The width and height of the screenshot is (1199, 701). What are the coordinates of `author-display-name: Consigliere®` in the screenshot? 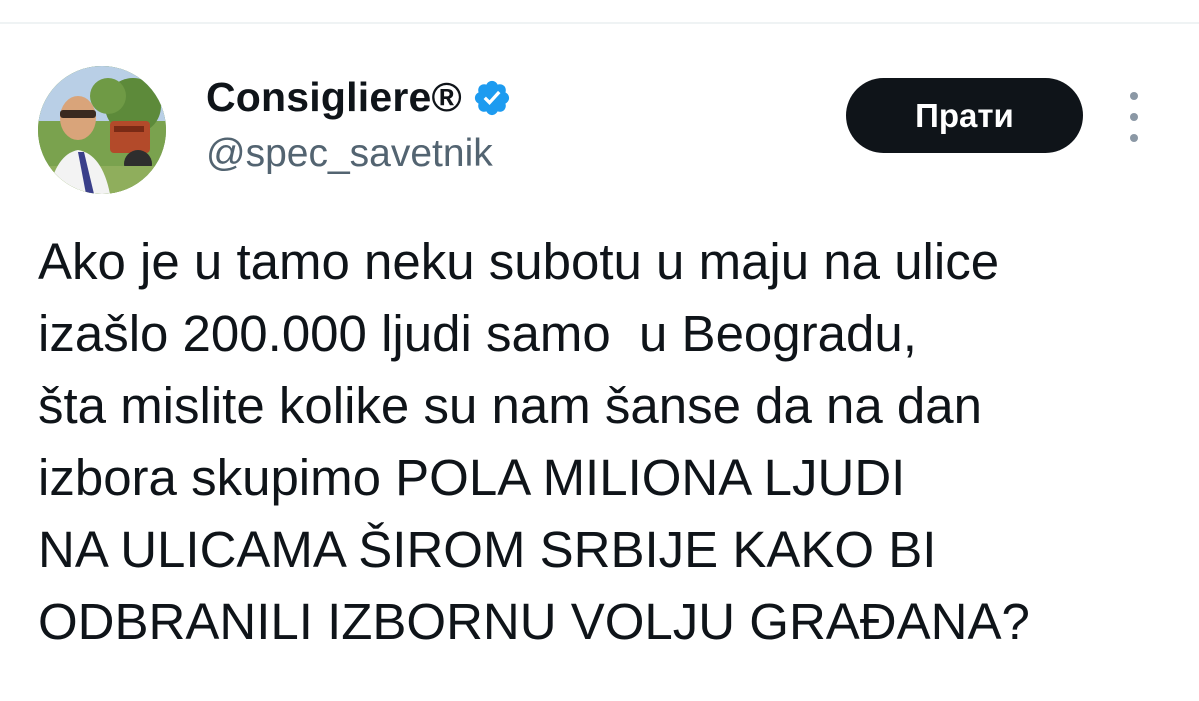 It's located at (359, 97).